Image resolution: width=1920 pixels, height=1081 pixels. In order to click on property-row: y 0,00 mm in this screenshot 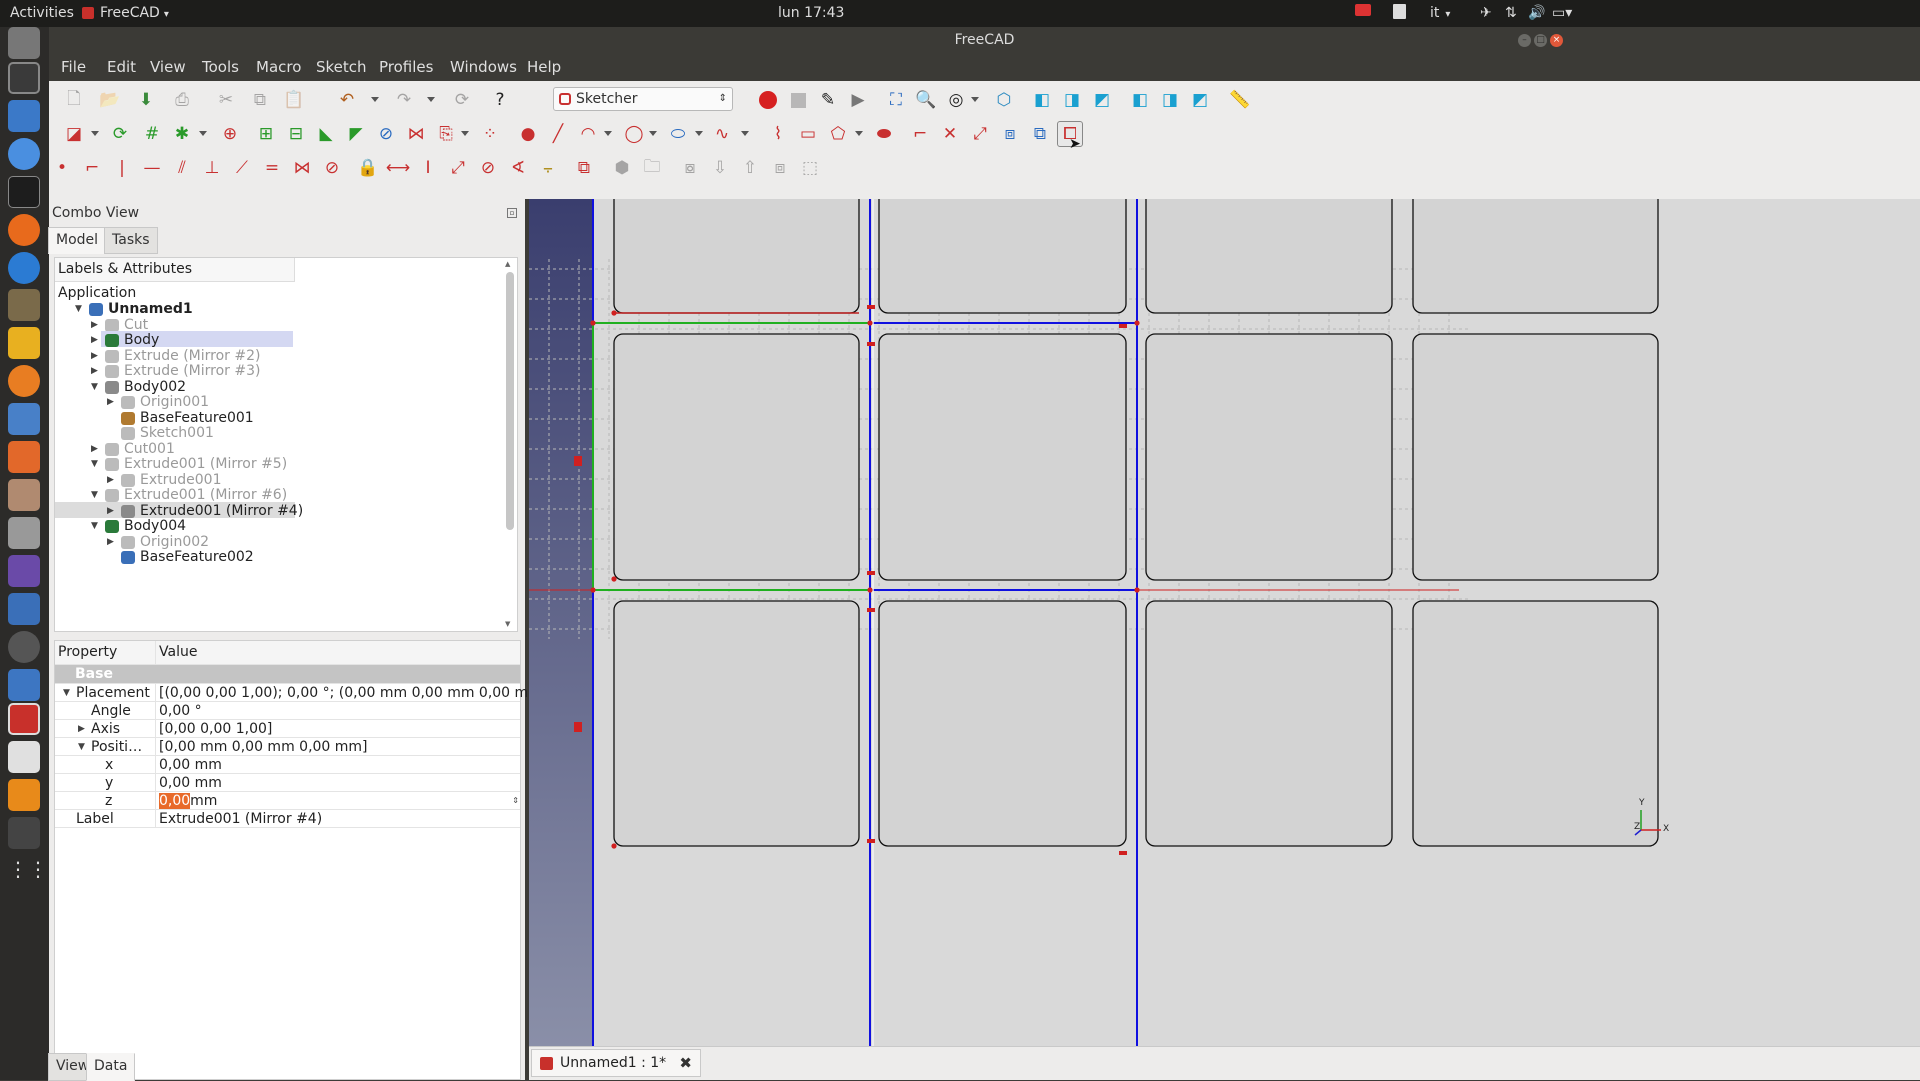, I will do `click(287, 783)`.